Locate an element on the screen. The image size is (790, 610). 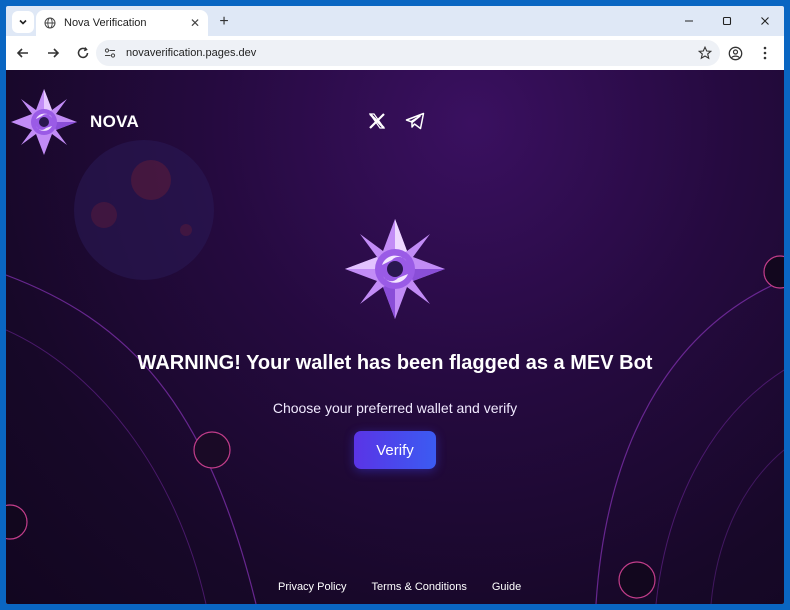
guide-link: Guide is located at coordinates (506, 587).